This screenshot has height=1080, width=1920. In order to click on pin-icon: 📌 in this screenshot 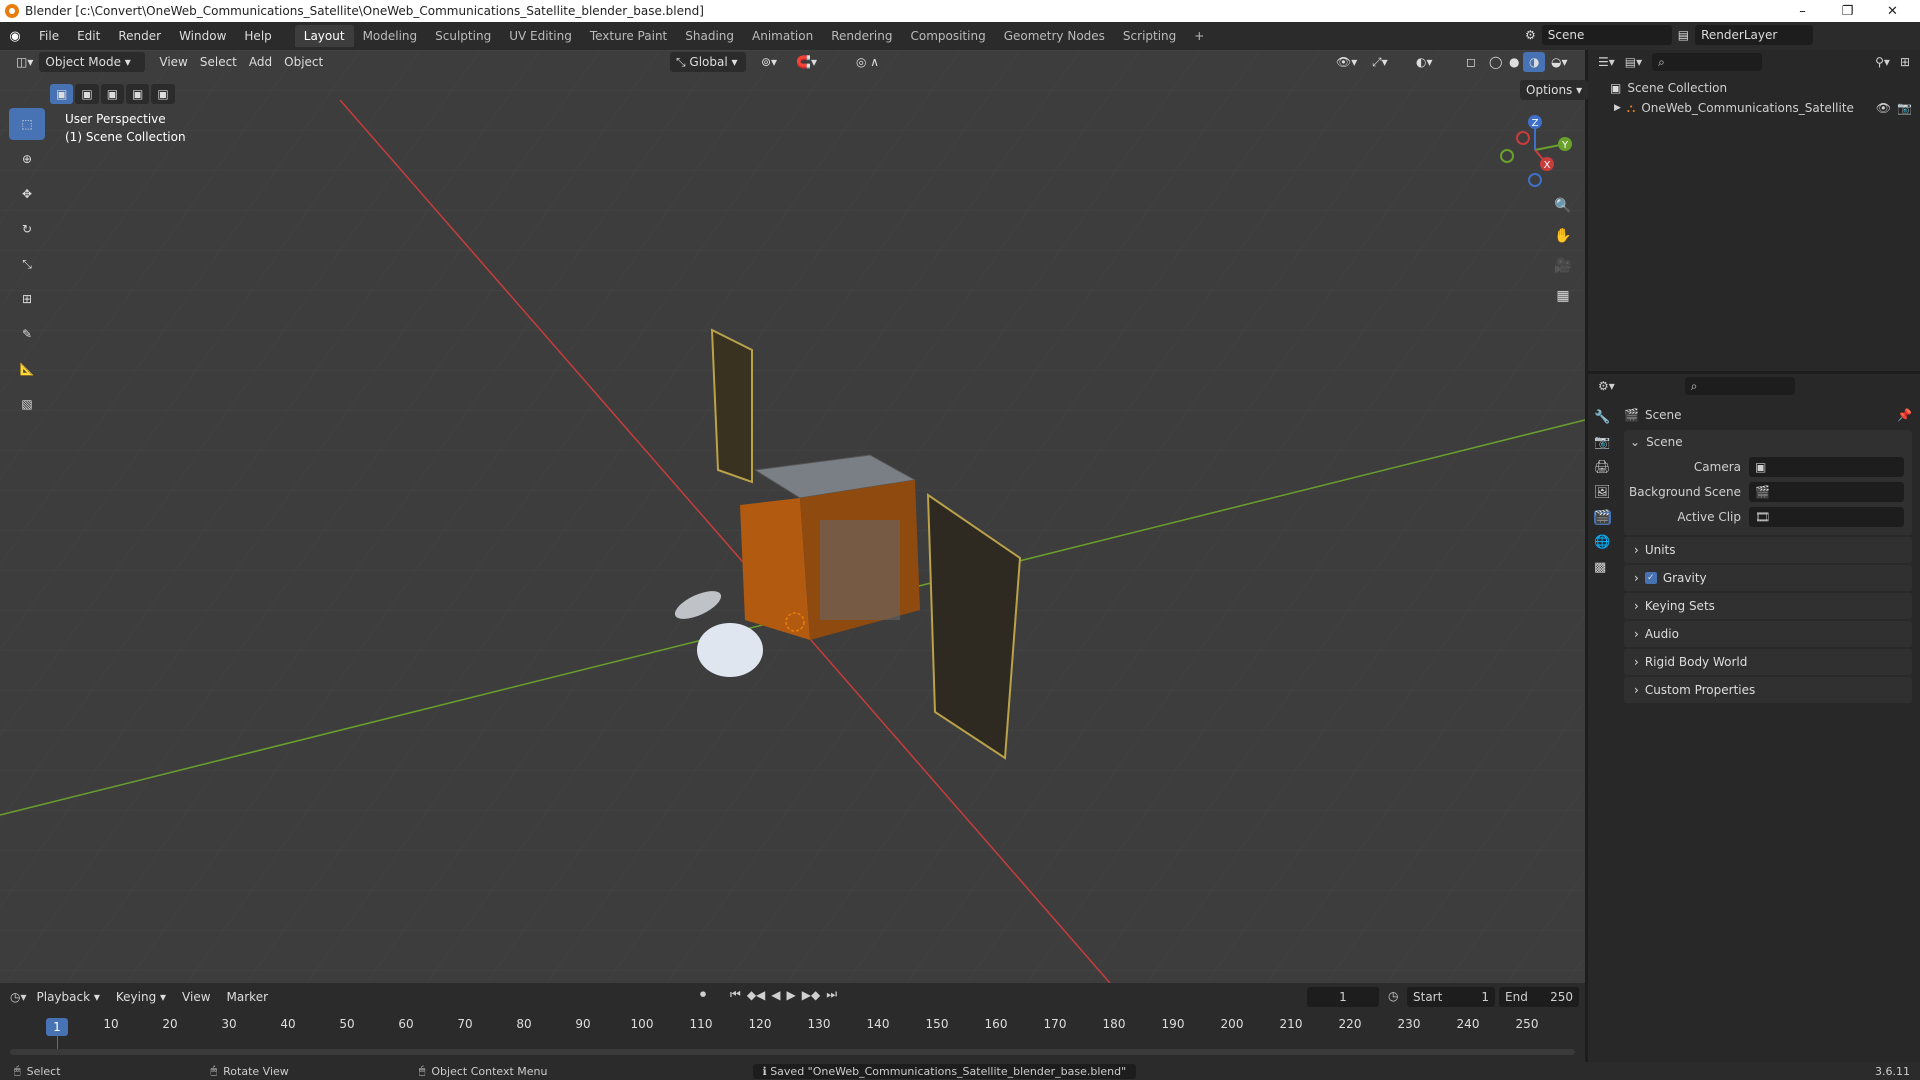, I will do `click(1904, 415)`.